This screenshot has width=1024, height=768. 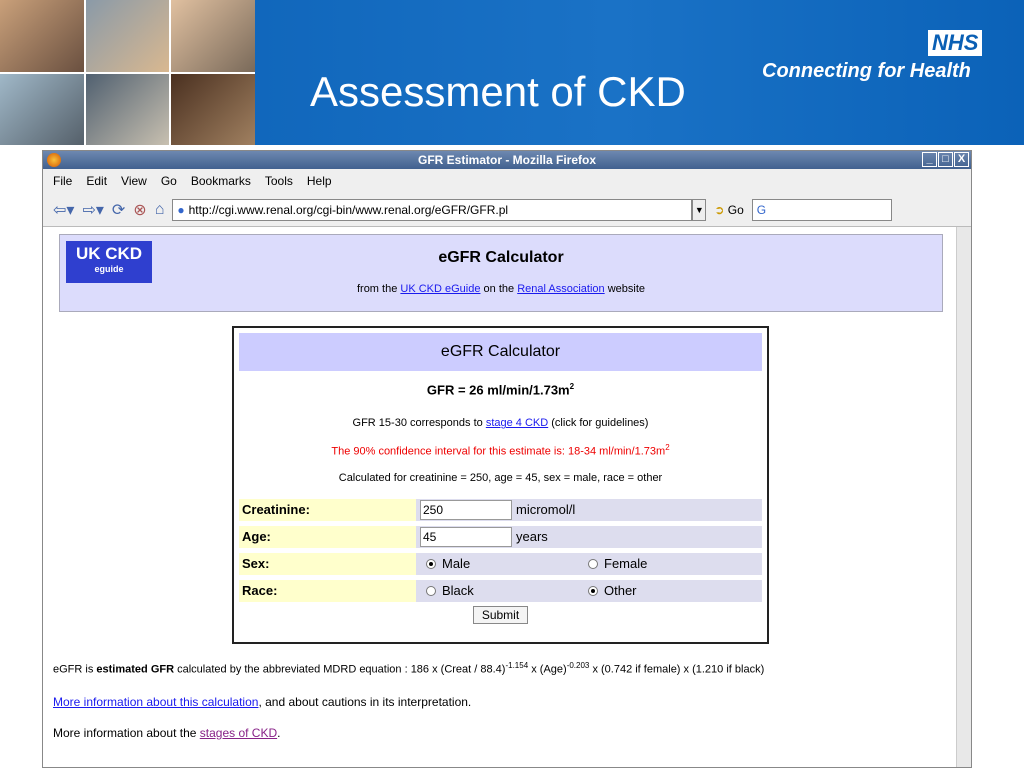 What do you see at coordinates (327, 536) in the screenshot?
I see `age-label: Age:` at bounding box center [327, 536].